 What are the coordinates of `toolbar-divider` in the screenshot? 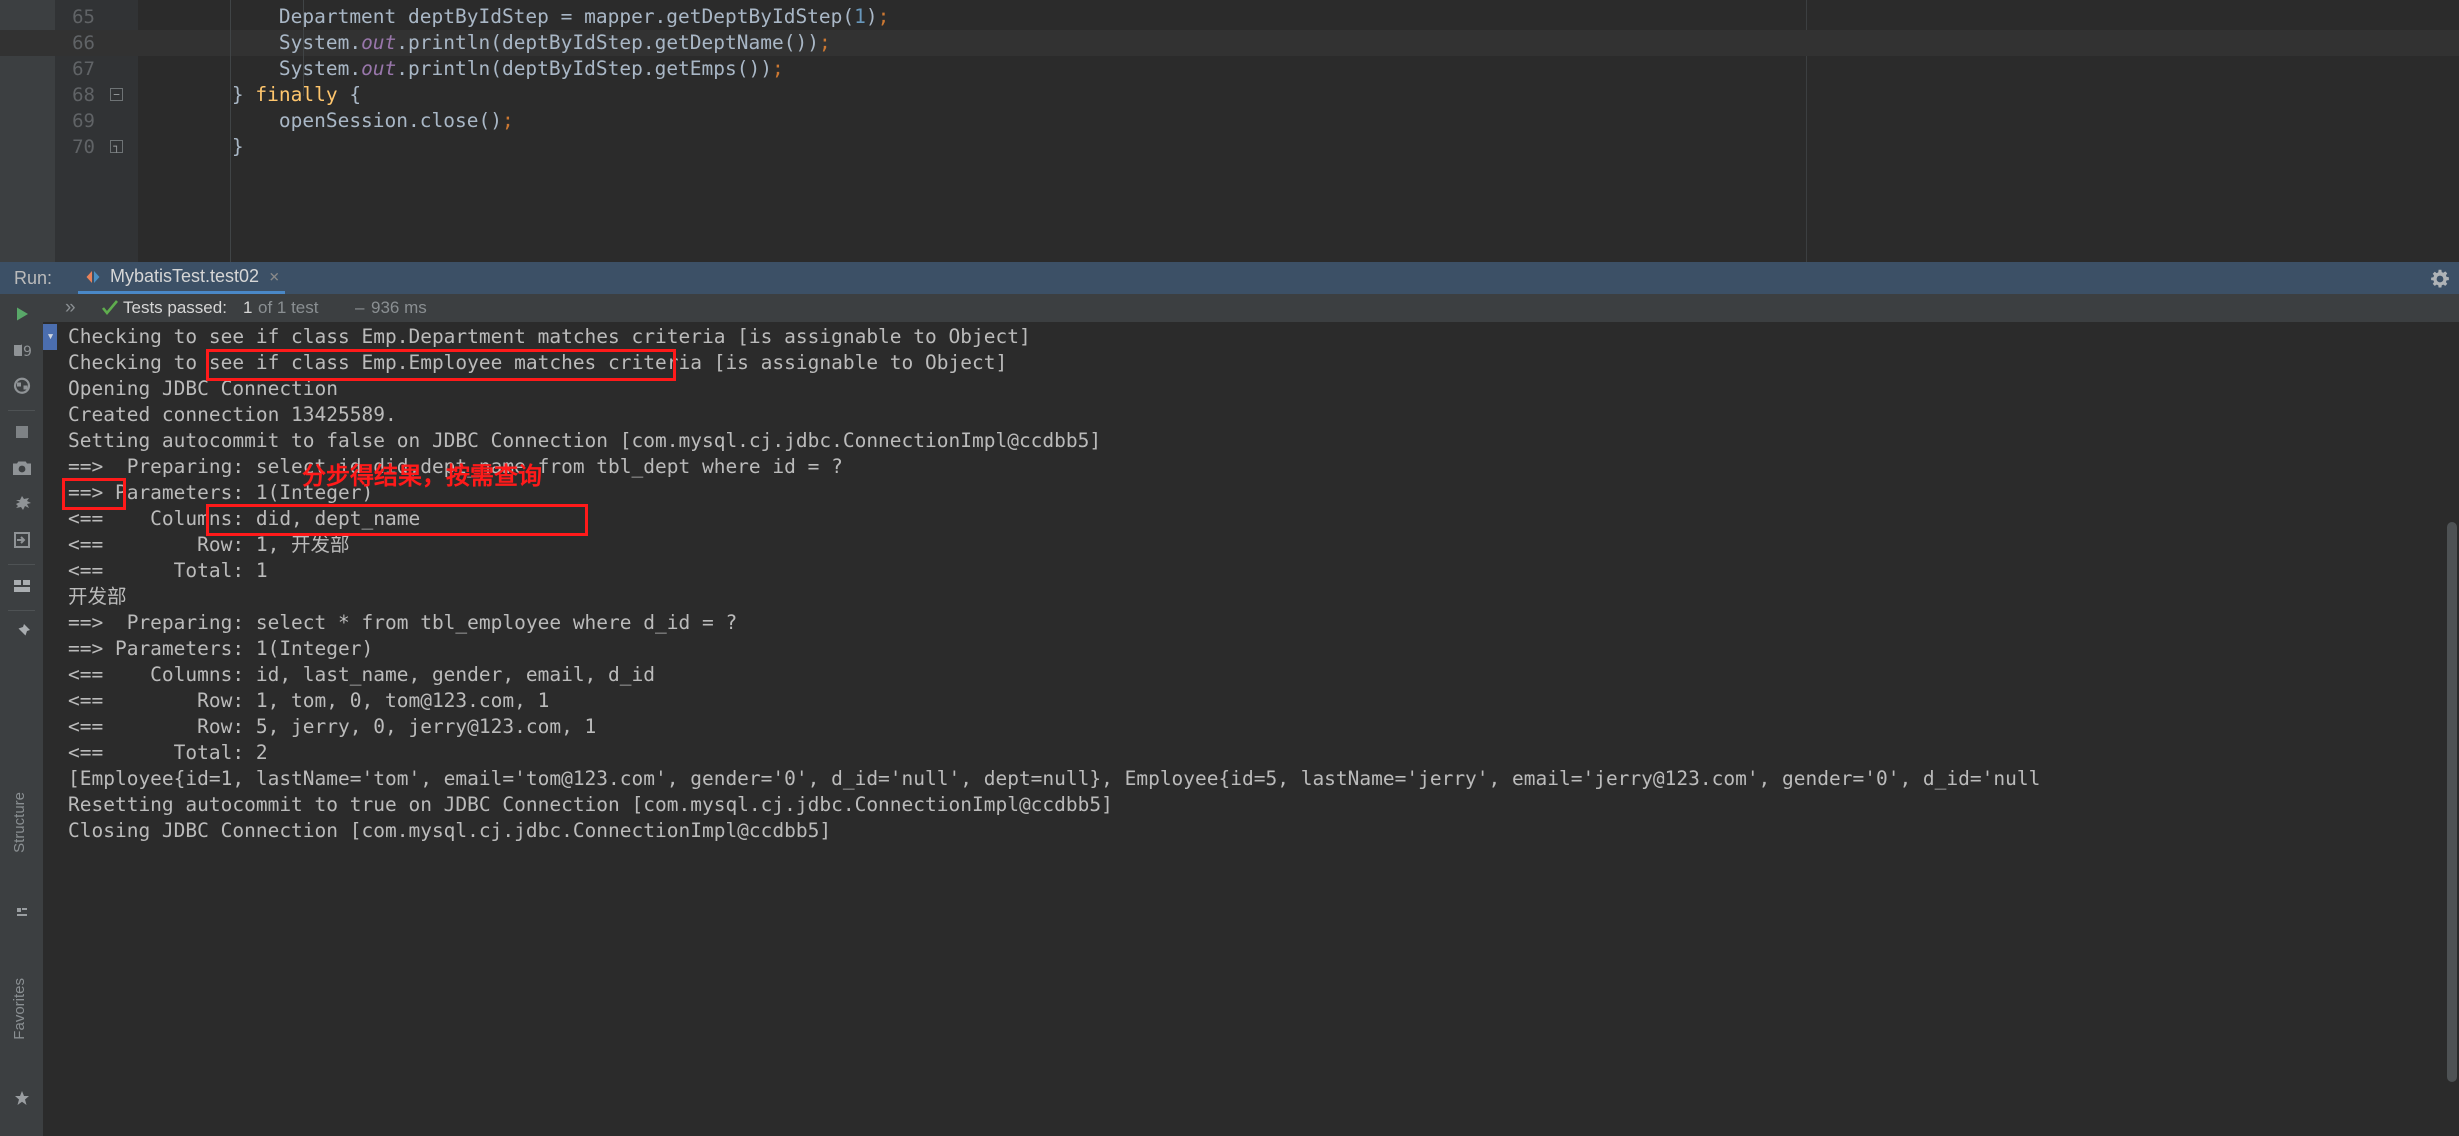 It's located at (21, 410).